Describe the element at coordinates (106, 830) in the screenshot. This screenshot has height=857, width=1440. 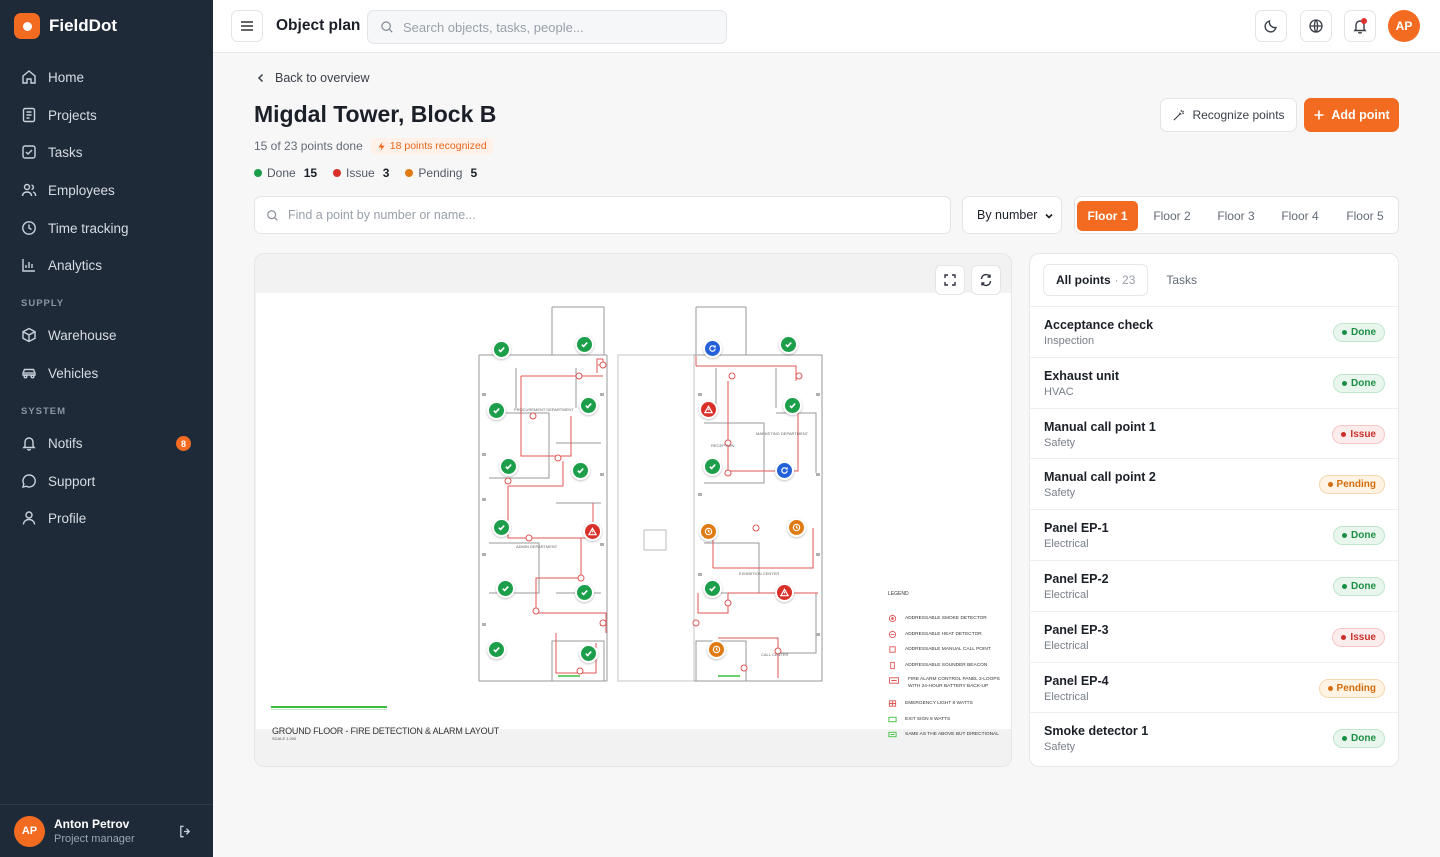
I see `current-user: AP Anton Petrov Project manager` at that location.